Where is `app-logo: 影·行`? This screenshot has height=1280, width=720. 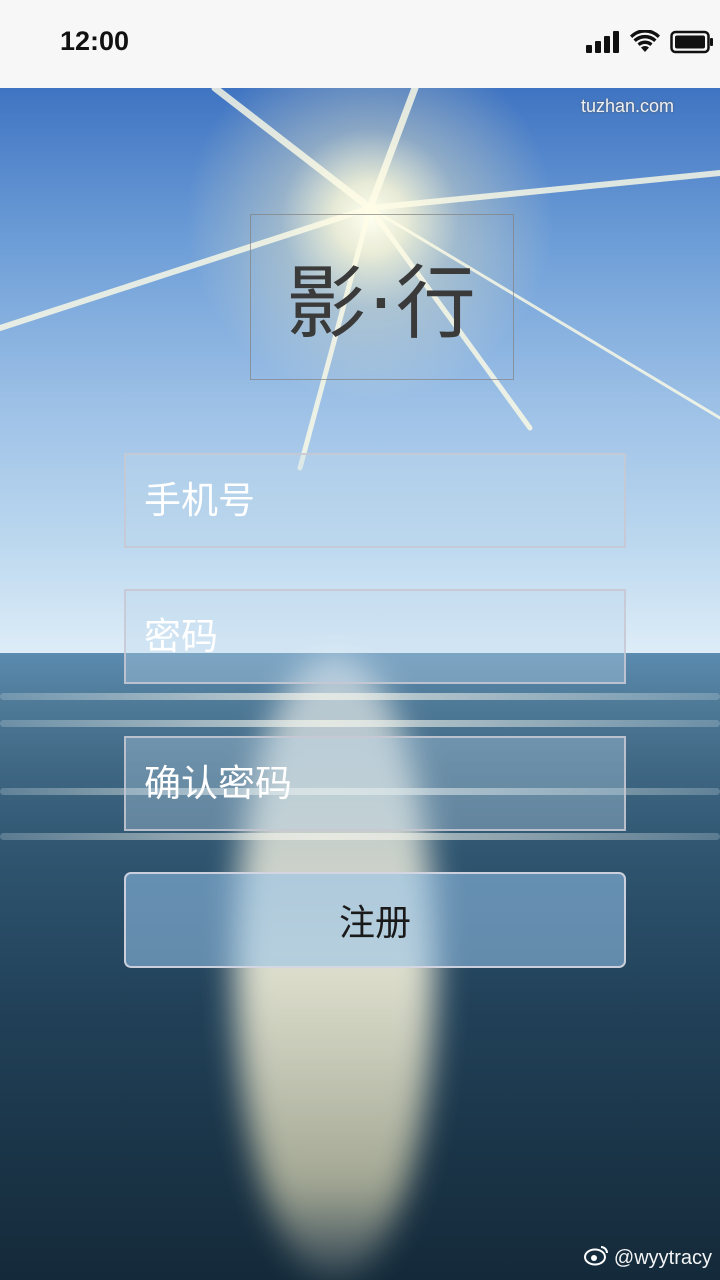
app-logo: 影·行 is located at coordinates (382, 297).